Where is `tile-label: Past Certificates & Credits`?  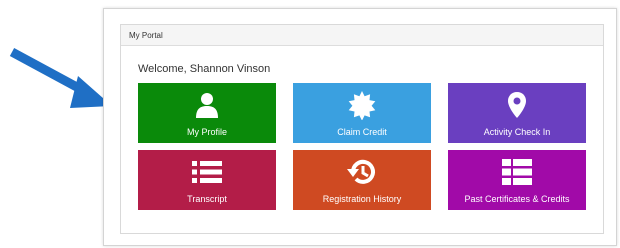
tile-label: Past Certificates & Credits is located at coordinates (517, 199).